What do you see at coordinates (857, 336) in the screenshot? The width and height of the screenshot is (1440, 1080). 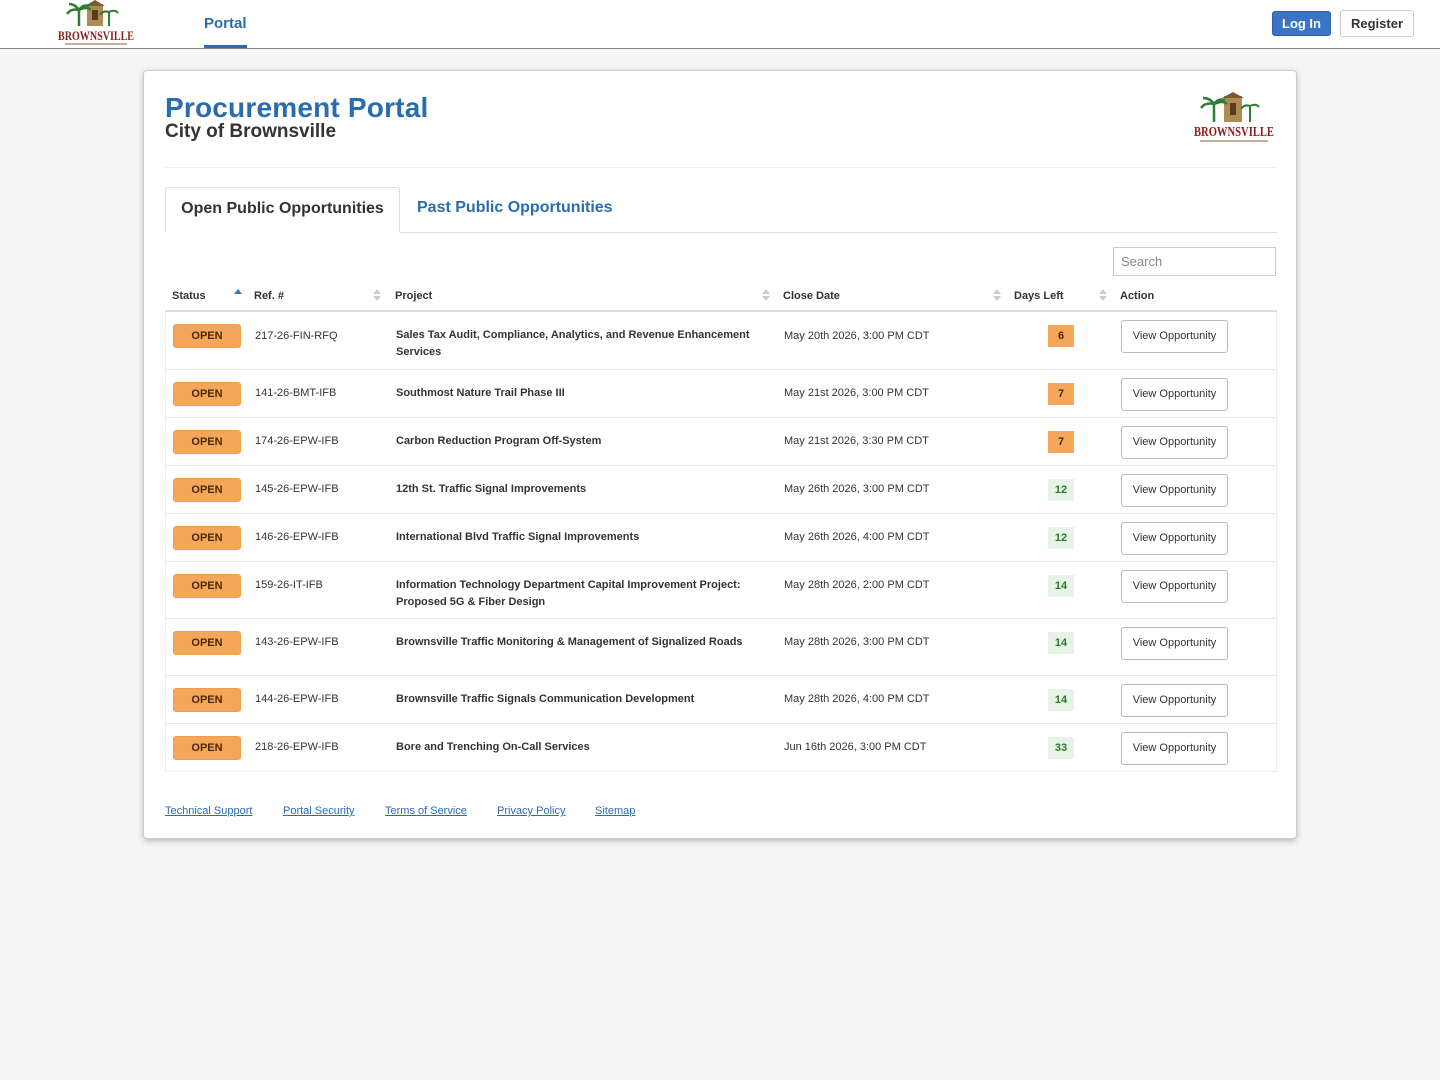 I see `close-date: May 20th 2026, 3:00 PM CDT` at bounding box center [857, 336].